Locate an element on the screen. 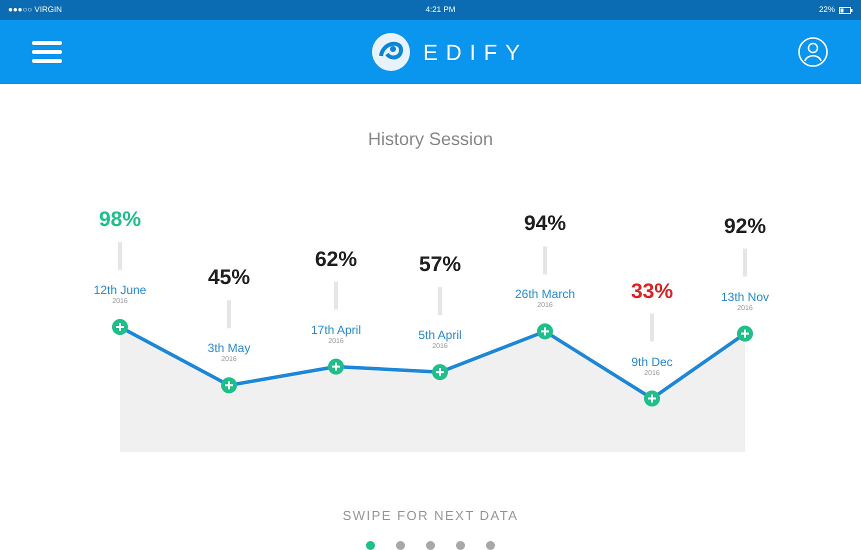 The image size is (861, 550). battery-icon is located at coordinates (845, 10).